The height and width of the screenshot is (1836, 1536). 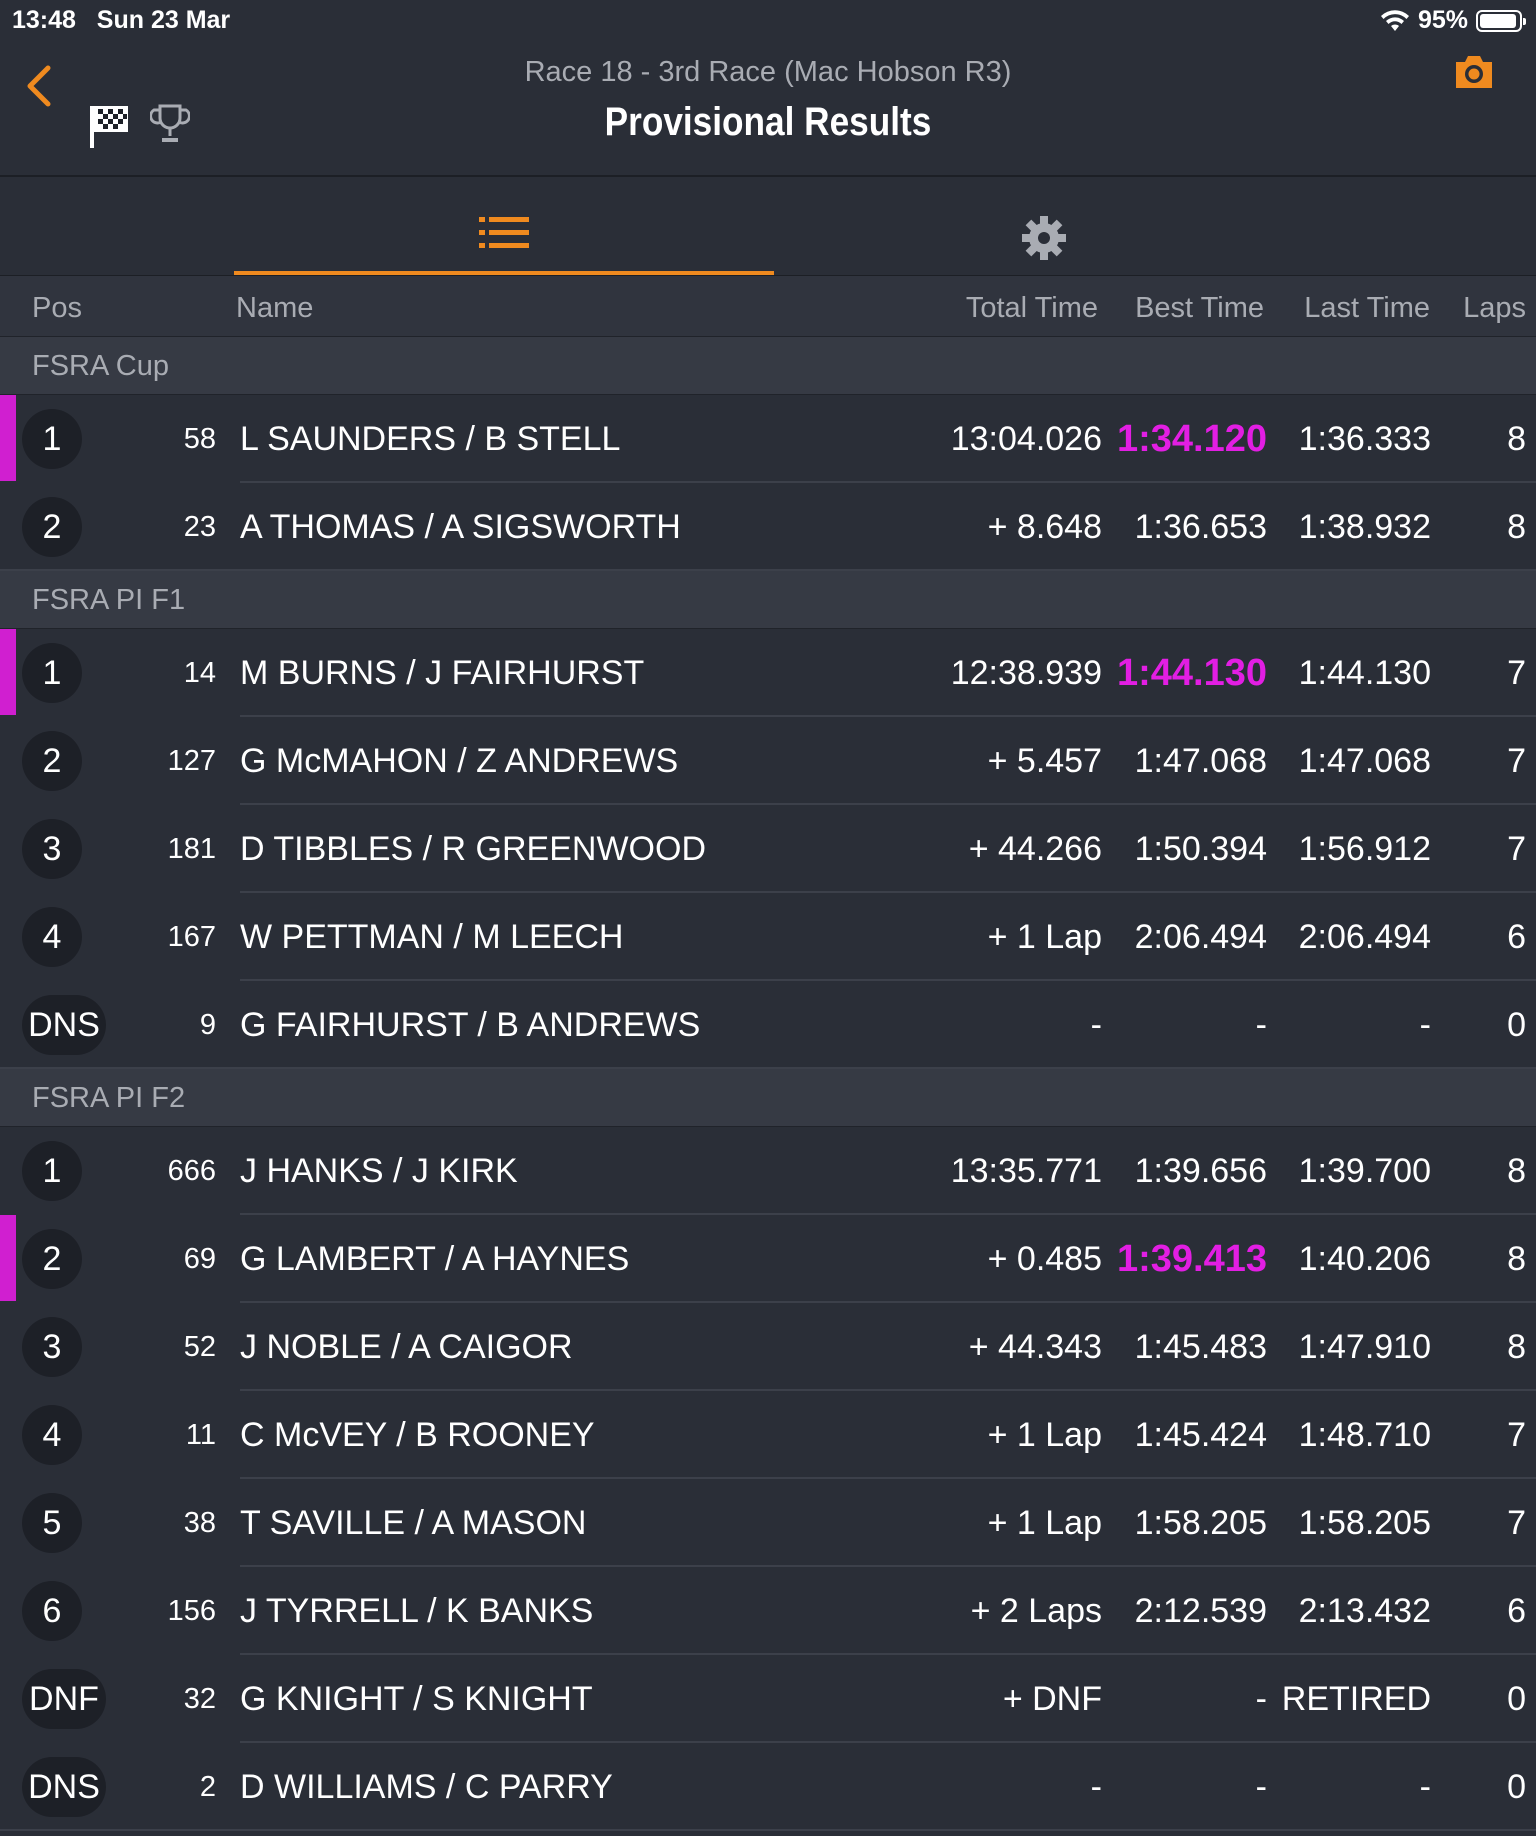 What do you see at coordinates (1200, 937) in the screenshot?
I see `best-time: 2:06.494` at bounding box center [1200, 937].